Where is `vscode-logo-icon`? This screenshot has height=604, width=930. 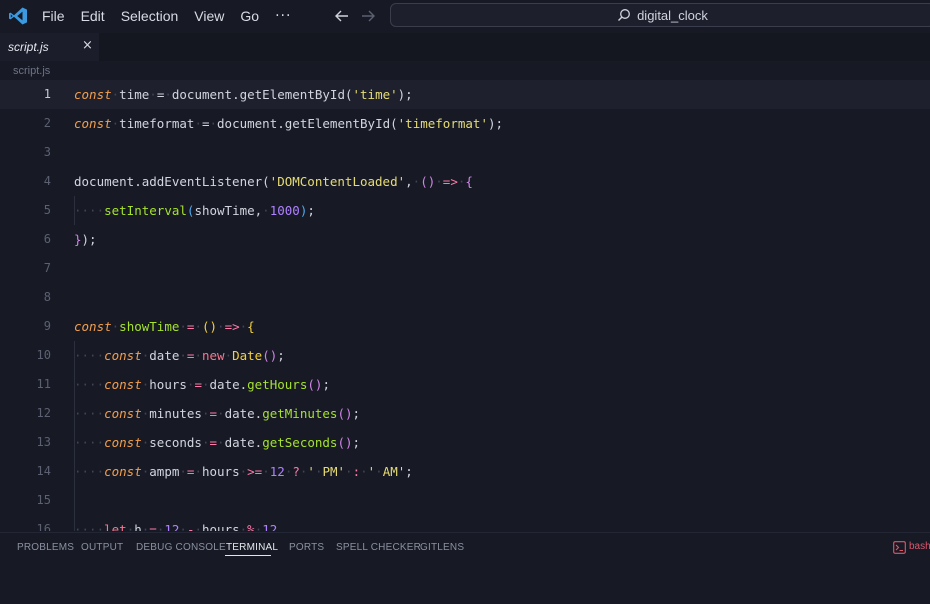
vscode-logo-icon is located at coordinates (18, 16).